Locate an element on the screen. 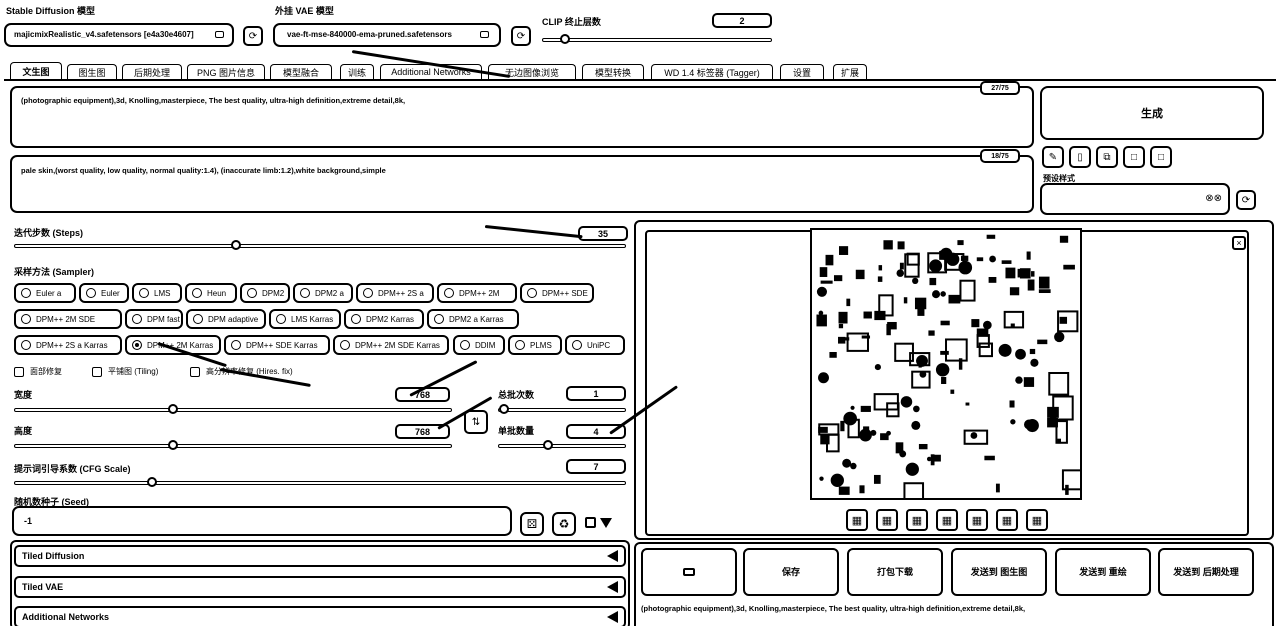 The height and width of the screenshot is (626, 1280). tab-2: 后期处理 is located at coordinates (152, 71).